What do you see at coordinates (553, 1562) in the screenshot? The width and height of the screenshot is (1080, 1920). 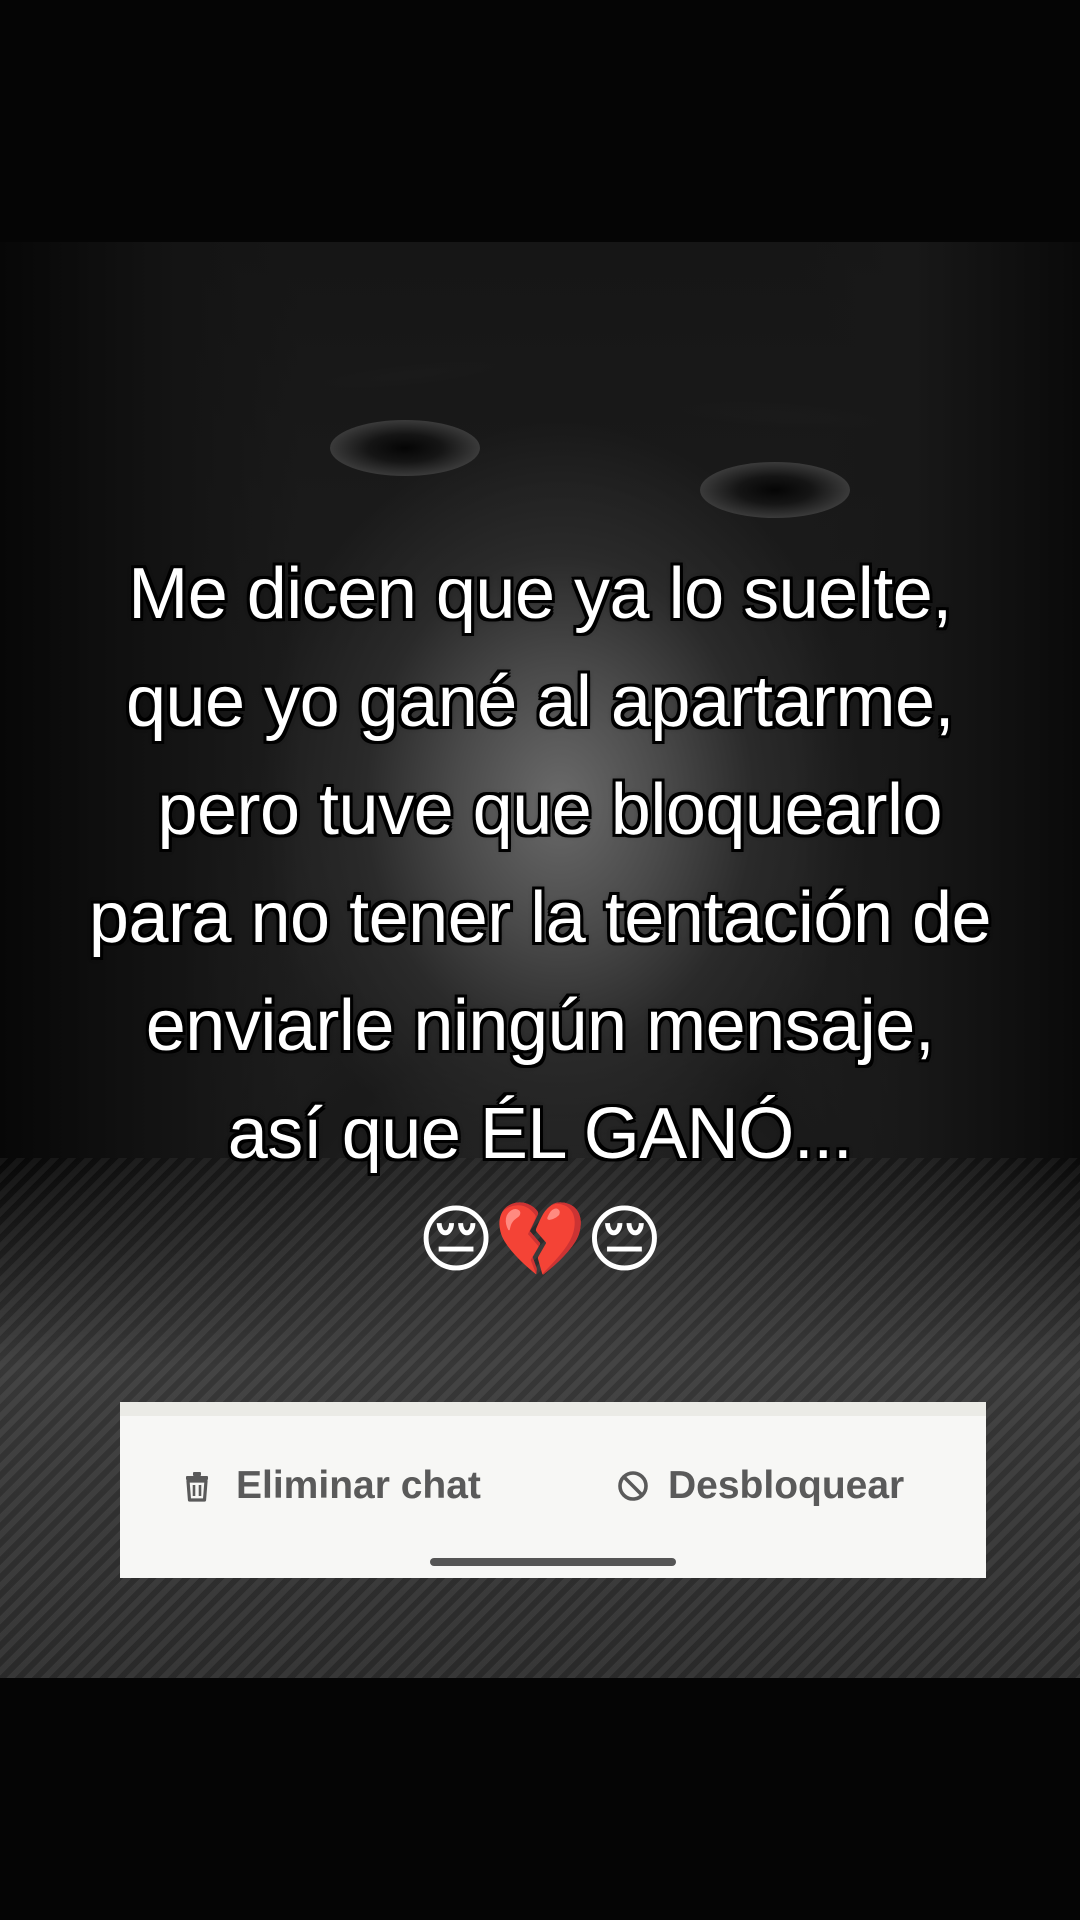 I see `home-indicator` at bounding box center [553, 1562].